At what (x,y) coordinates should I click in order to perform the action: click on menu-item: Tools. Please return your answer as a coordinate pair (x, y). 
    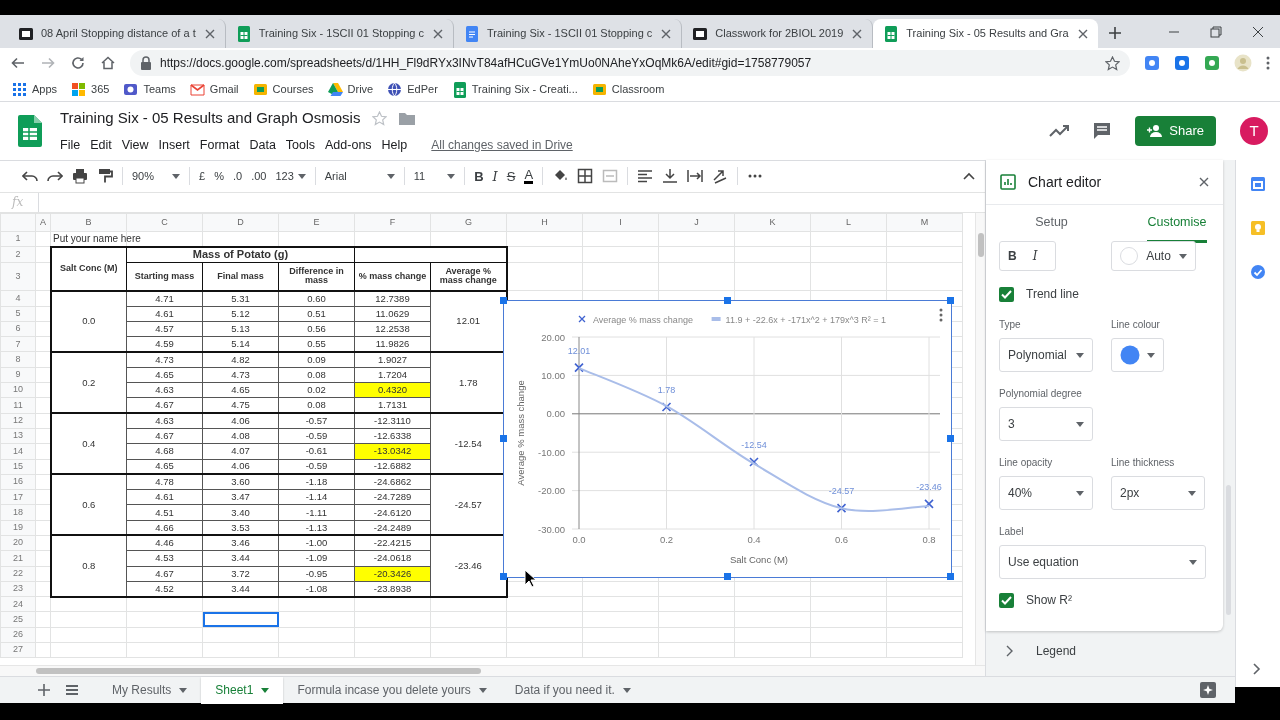
    Looking at the image, I should click on (300, 145).